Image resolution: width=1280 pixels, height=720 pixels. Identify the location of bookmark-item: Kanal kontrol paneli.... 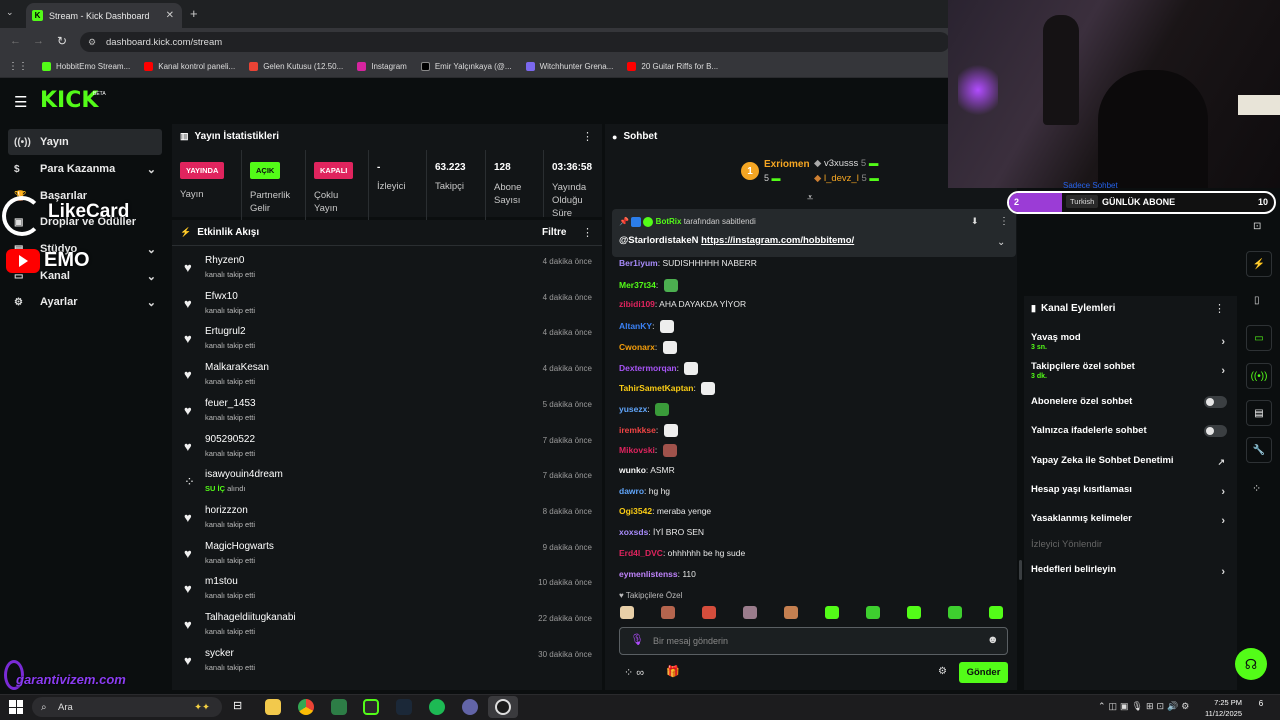
(189, 66).